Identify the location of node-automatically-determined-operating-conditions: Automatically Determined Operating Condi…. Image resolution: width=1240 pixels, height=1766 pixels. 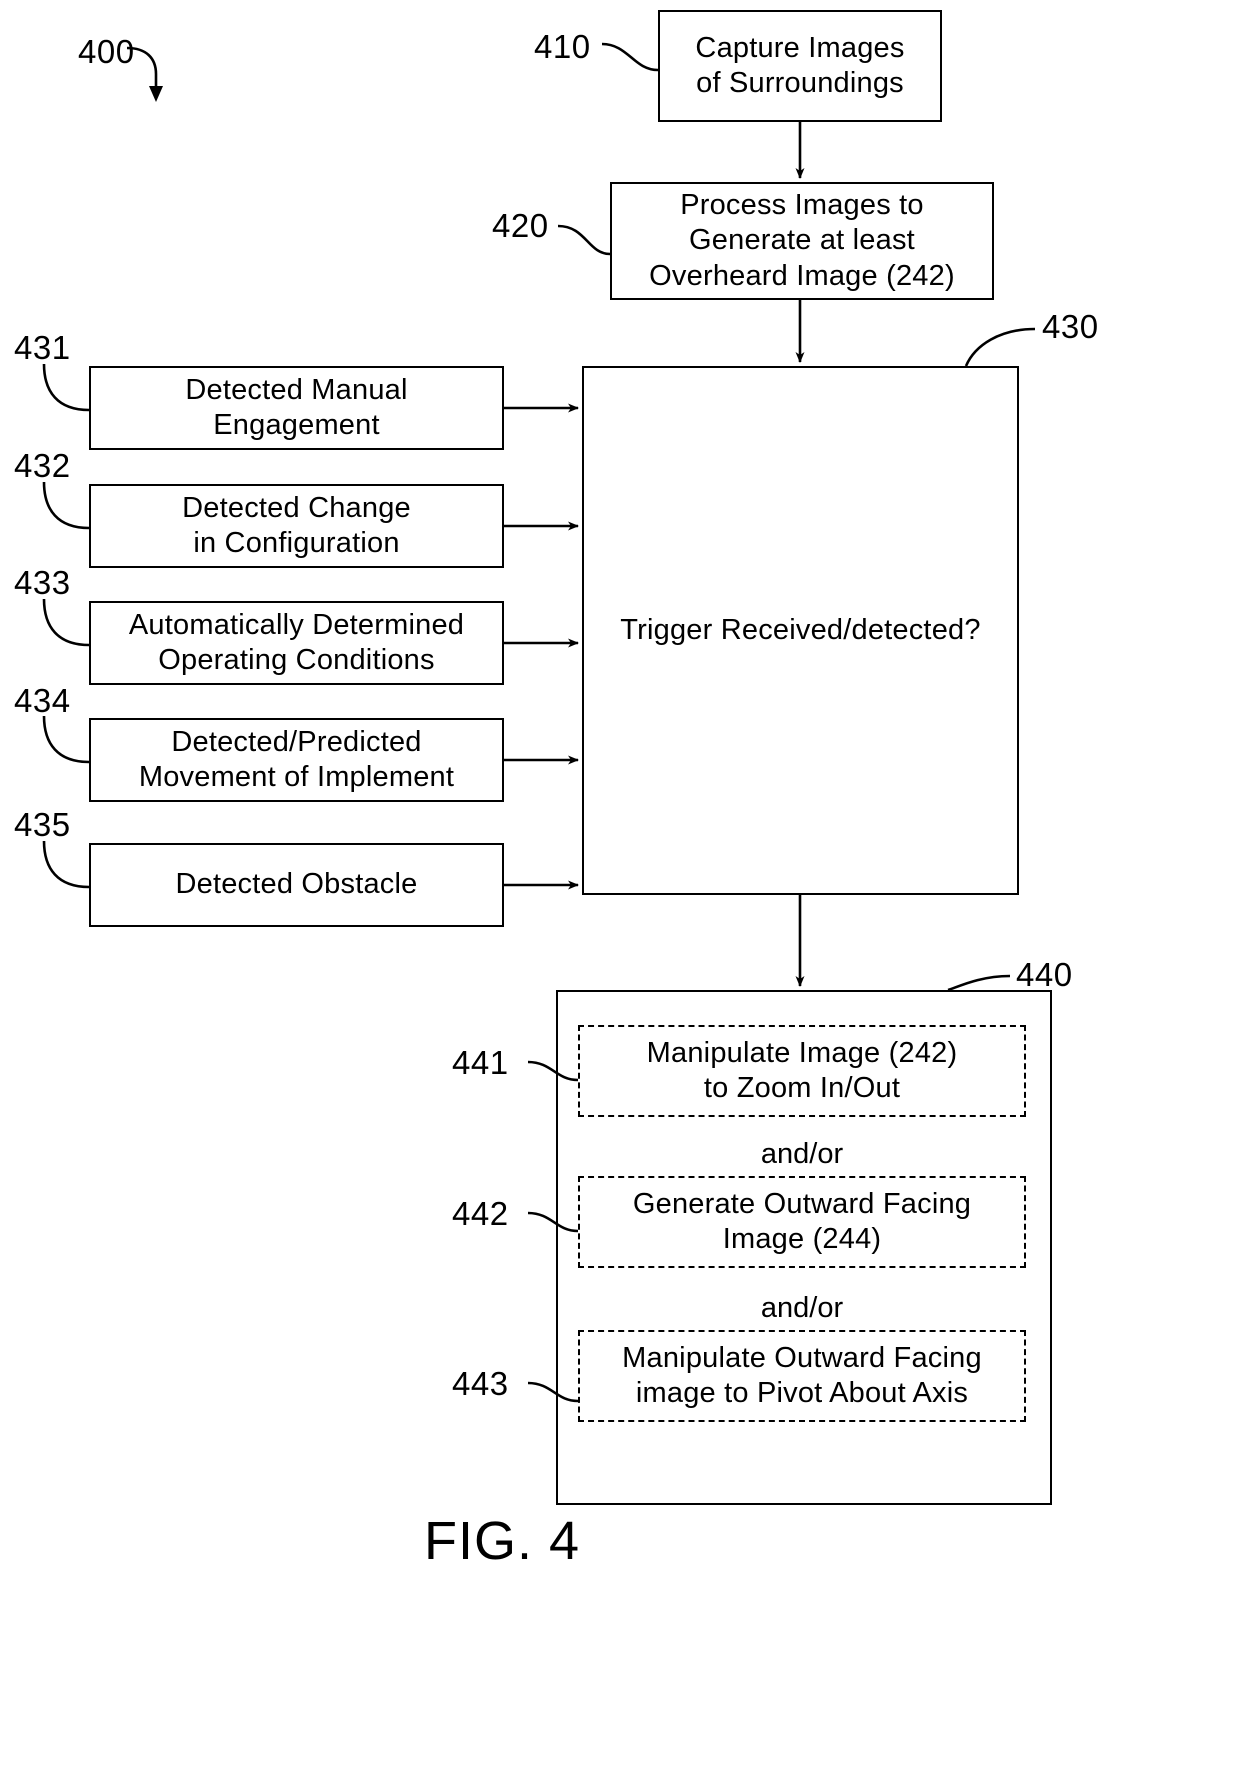
(296, 643).